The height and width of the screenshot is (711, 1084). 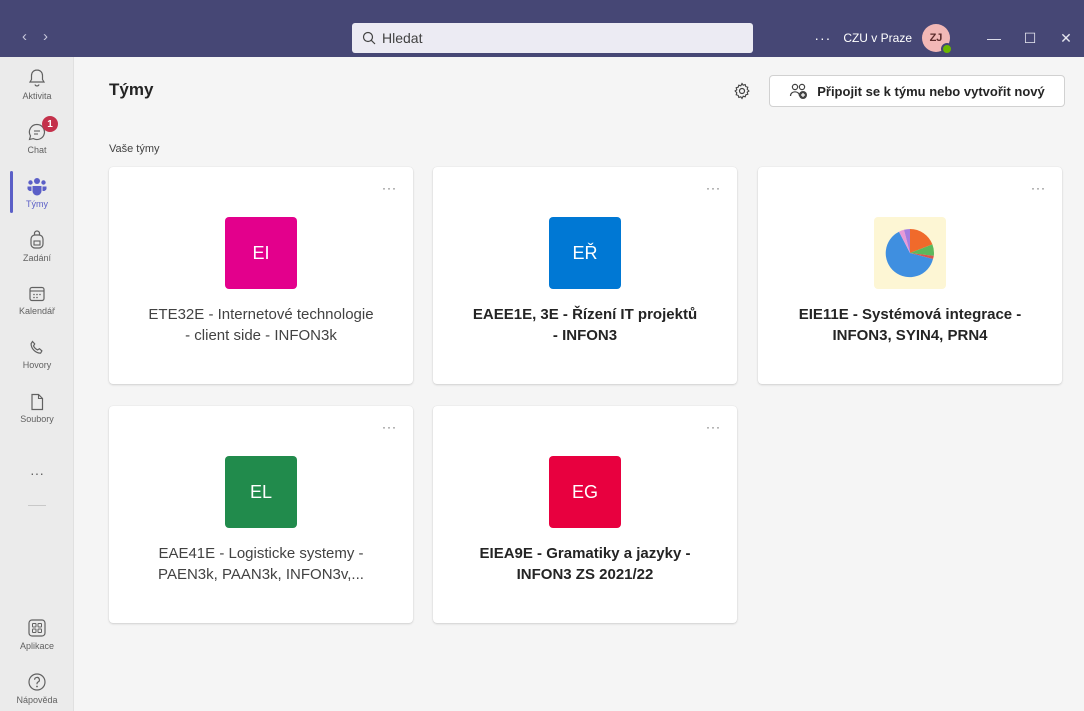 I want to click on section-label-your-teams: Vaše týmy, so click(x=134, y=149).